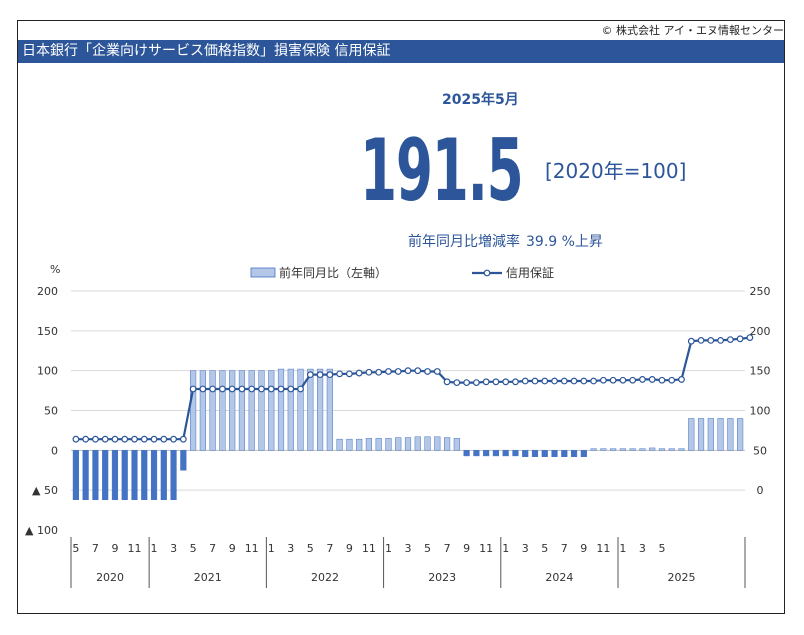 The width and height of the screenshot is (804, 635). I want to click on y-right-tick-label: 150, so click(760, 371).